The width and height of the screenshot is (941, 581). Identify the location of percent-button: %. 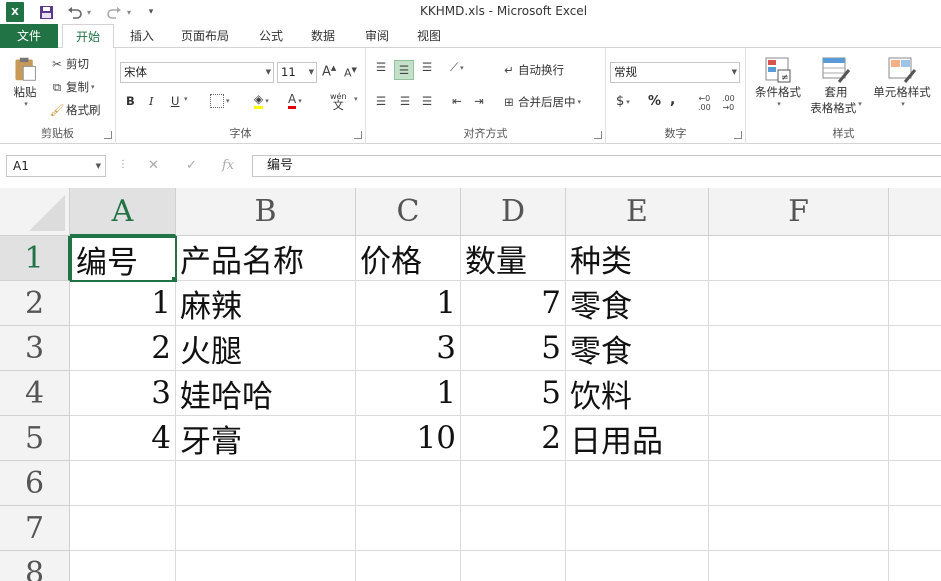
(654, 101).